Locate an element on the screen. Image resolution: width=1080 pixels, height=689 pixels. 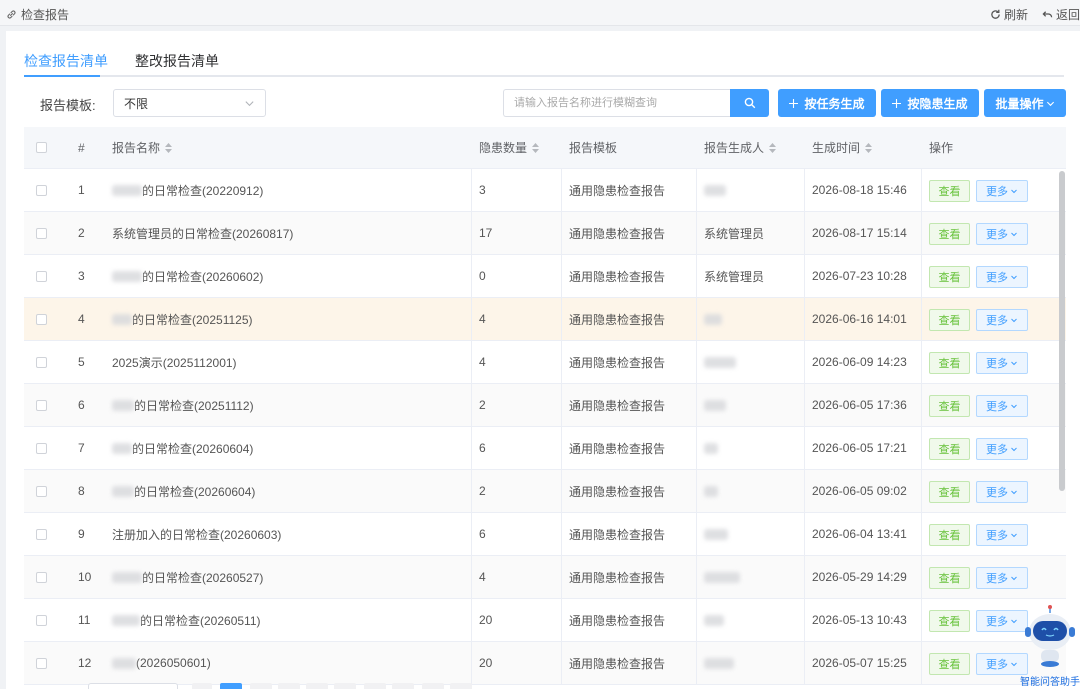
row-hazard-count: 6 is located at coordinates (482, 448).